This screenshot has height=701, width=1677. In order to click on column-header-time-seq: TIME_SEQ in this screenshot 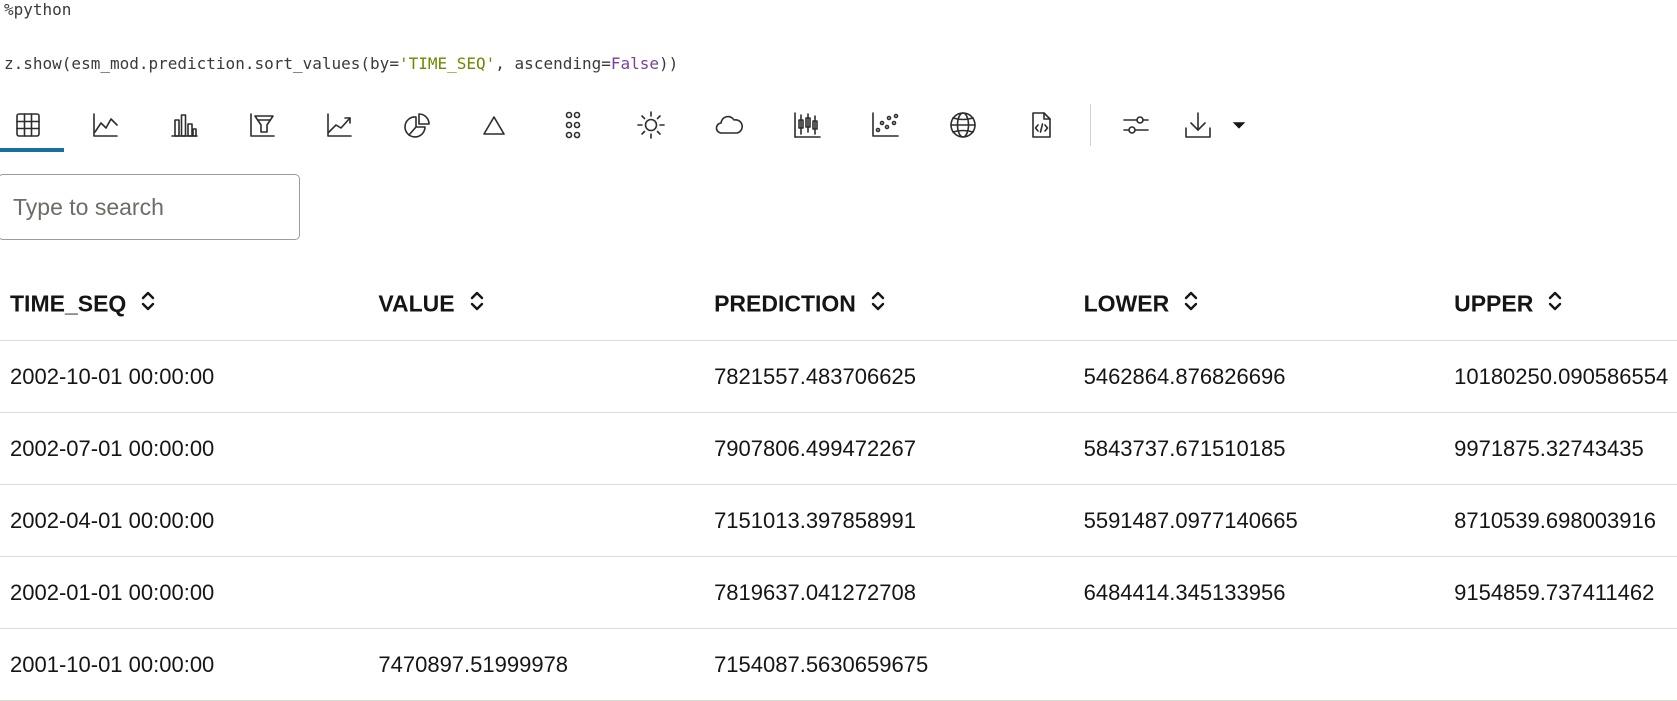, I will do `click(189, 304)`.